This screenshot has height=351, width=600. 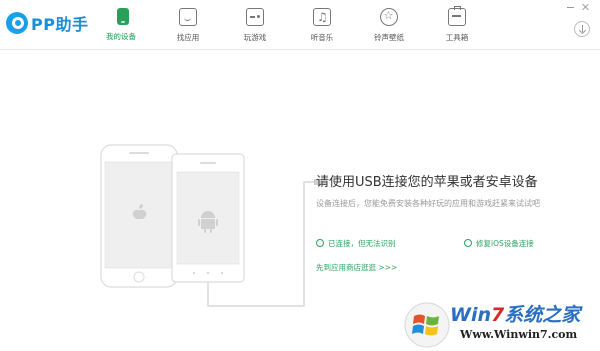 What do you see at coordinates (208, 218) in the screenshot?
I see `android-phone-graphic` at bounding box center [208, 218].